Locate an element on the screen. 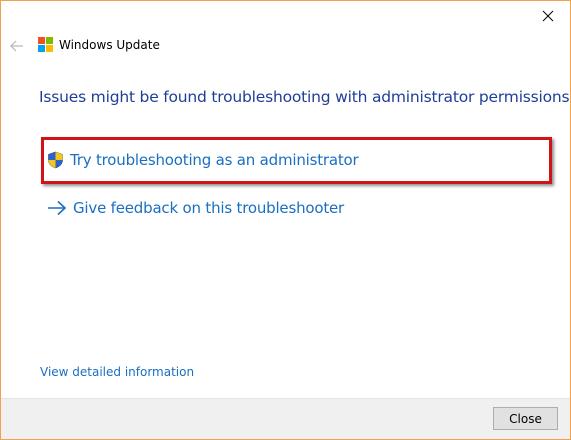 The width and height of the screenshot is (571, 440). footer-bar: Close is located at coordinates (285, 418).